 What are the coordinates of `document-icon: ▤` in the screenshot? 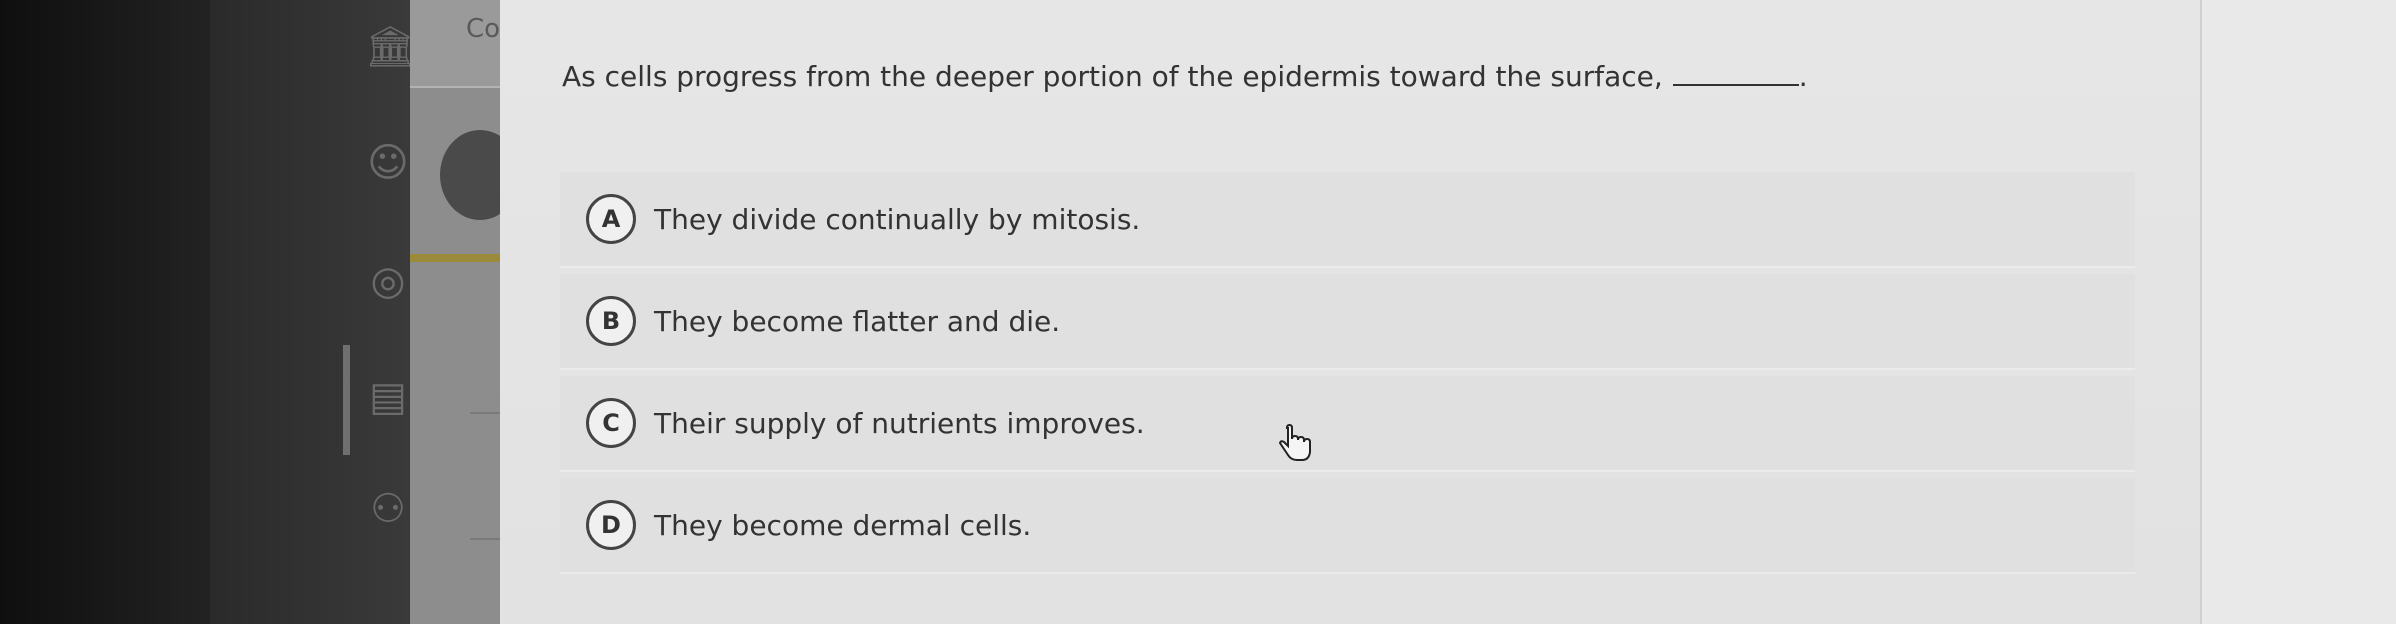 It's located at (388, 397).